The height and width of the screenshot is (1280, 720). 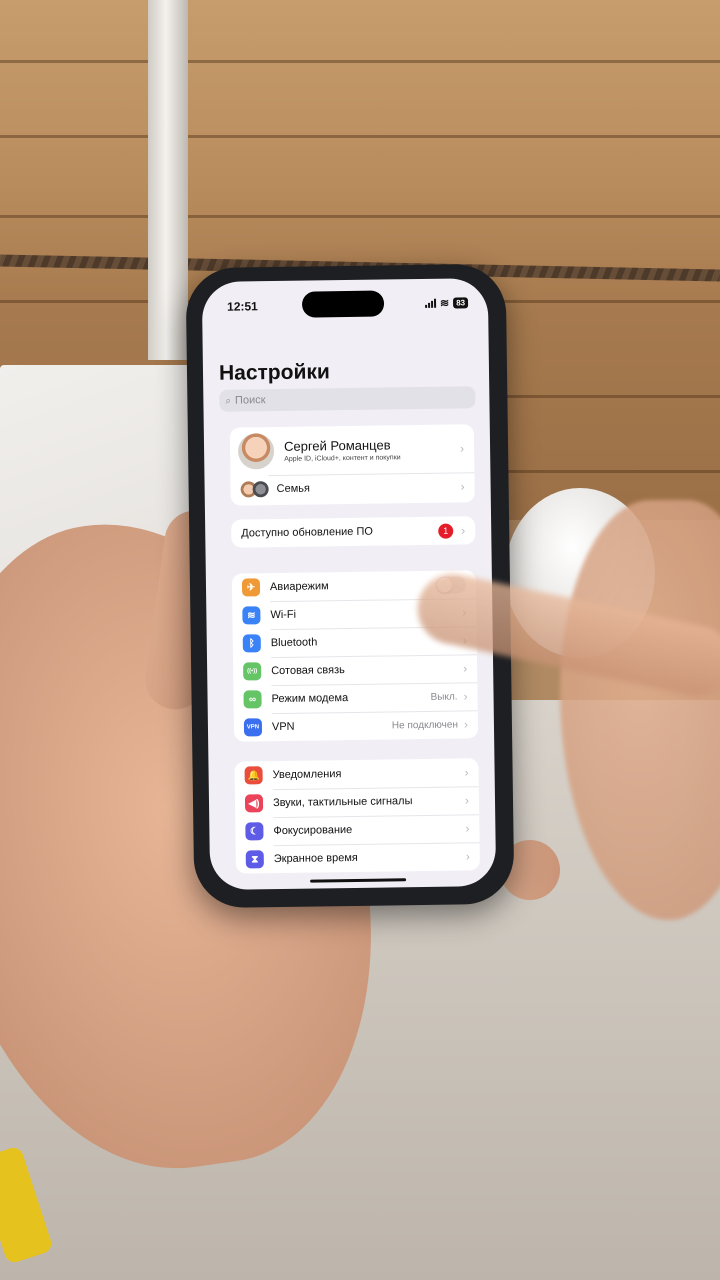 What do you see at coordinates (342, 802) in the screenshot?
I see `row-label: Звуки, тактильные сигналы` at bounding box center [342, 802].